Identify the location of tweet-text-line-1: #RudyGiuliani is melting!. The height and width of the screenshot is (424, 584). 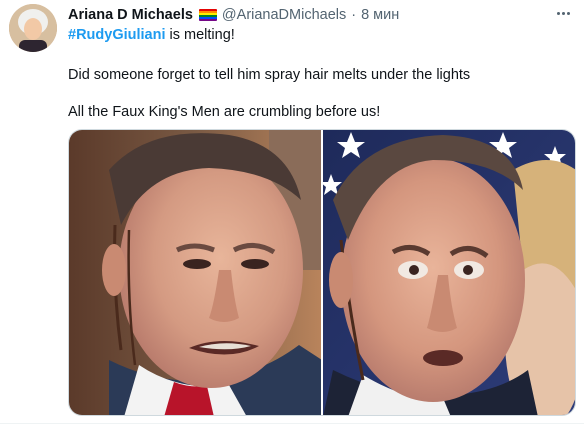
(151, 35).